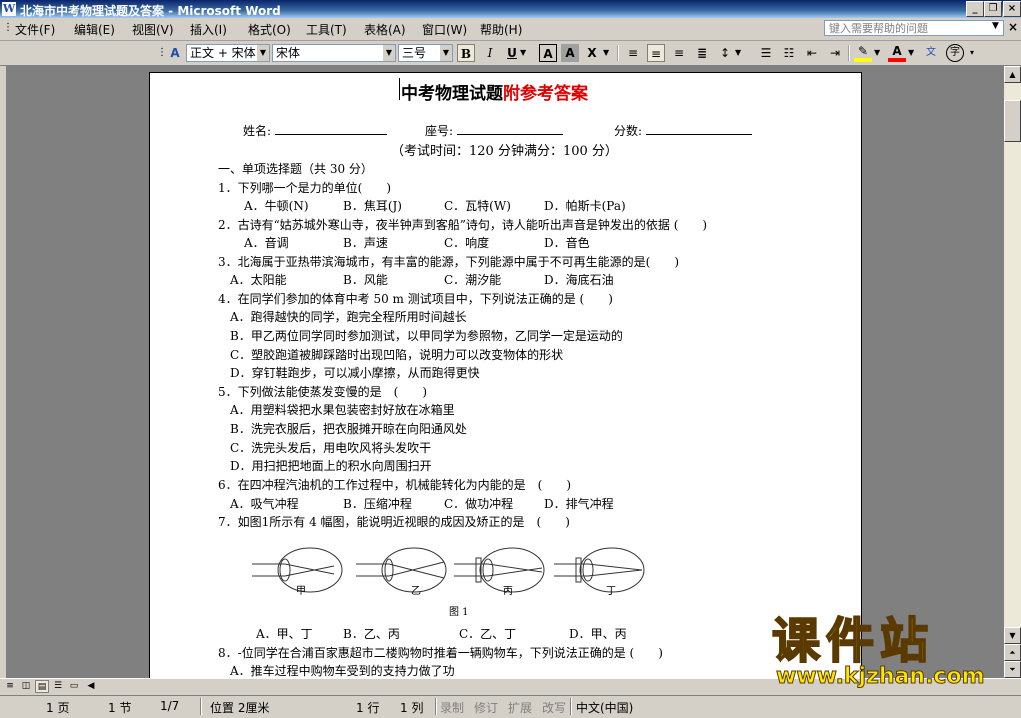 Image resolution: width=1021 pixels, height=718 pixels. What do you see at coordinates (1012, 9) in the screenshot?
I see `close-button: ×` at bounding box center [1012, 9].